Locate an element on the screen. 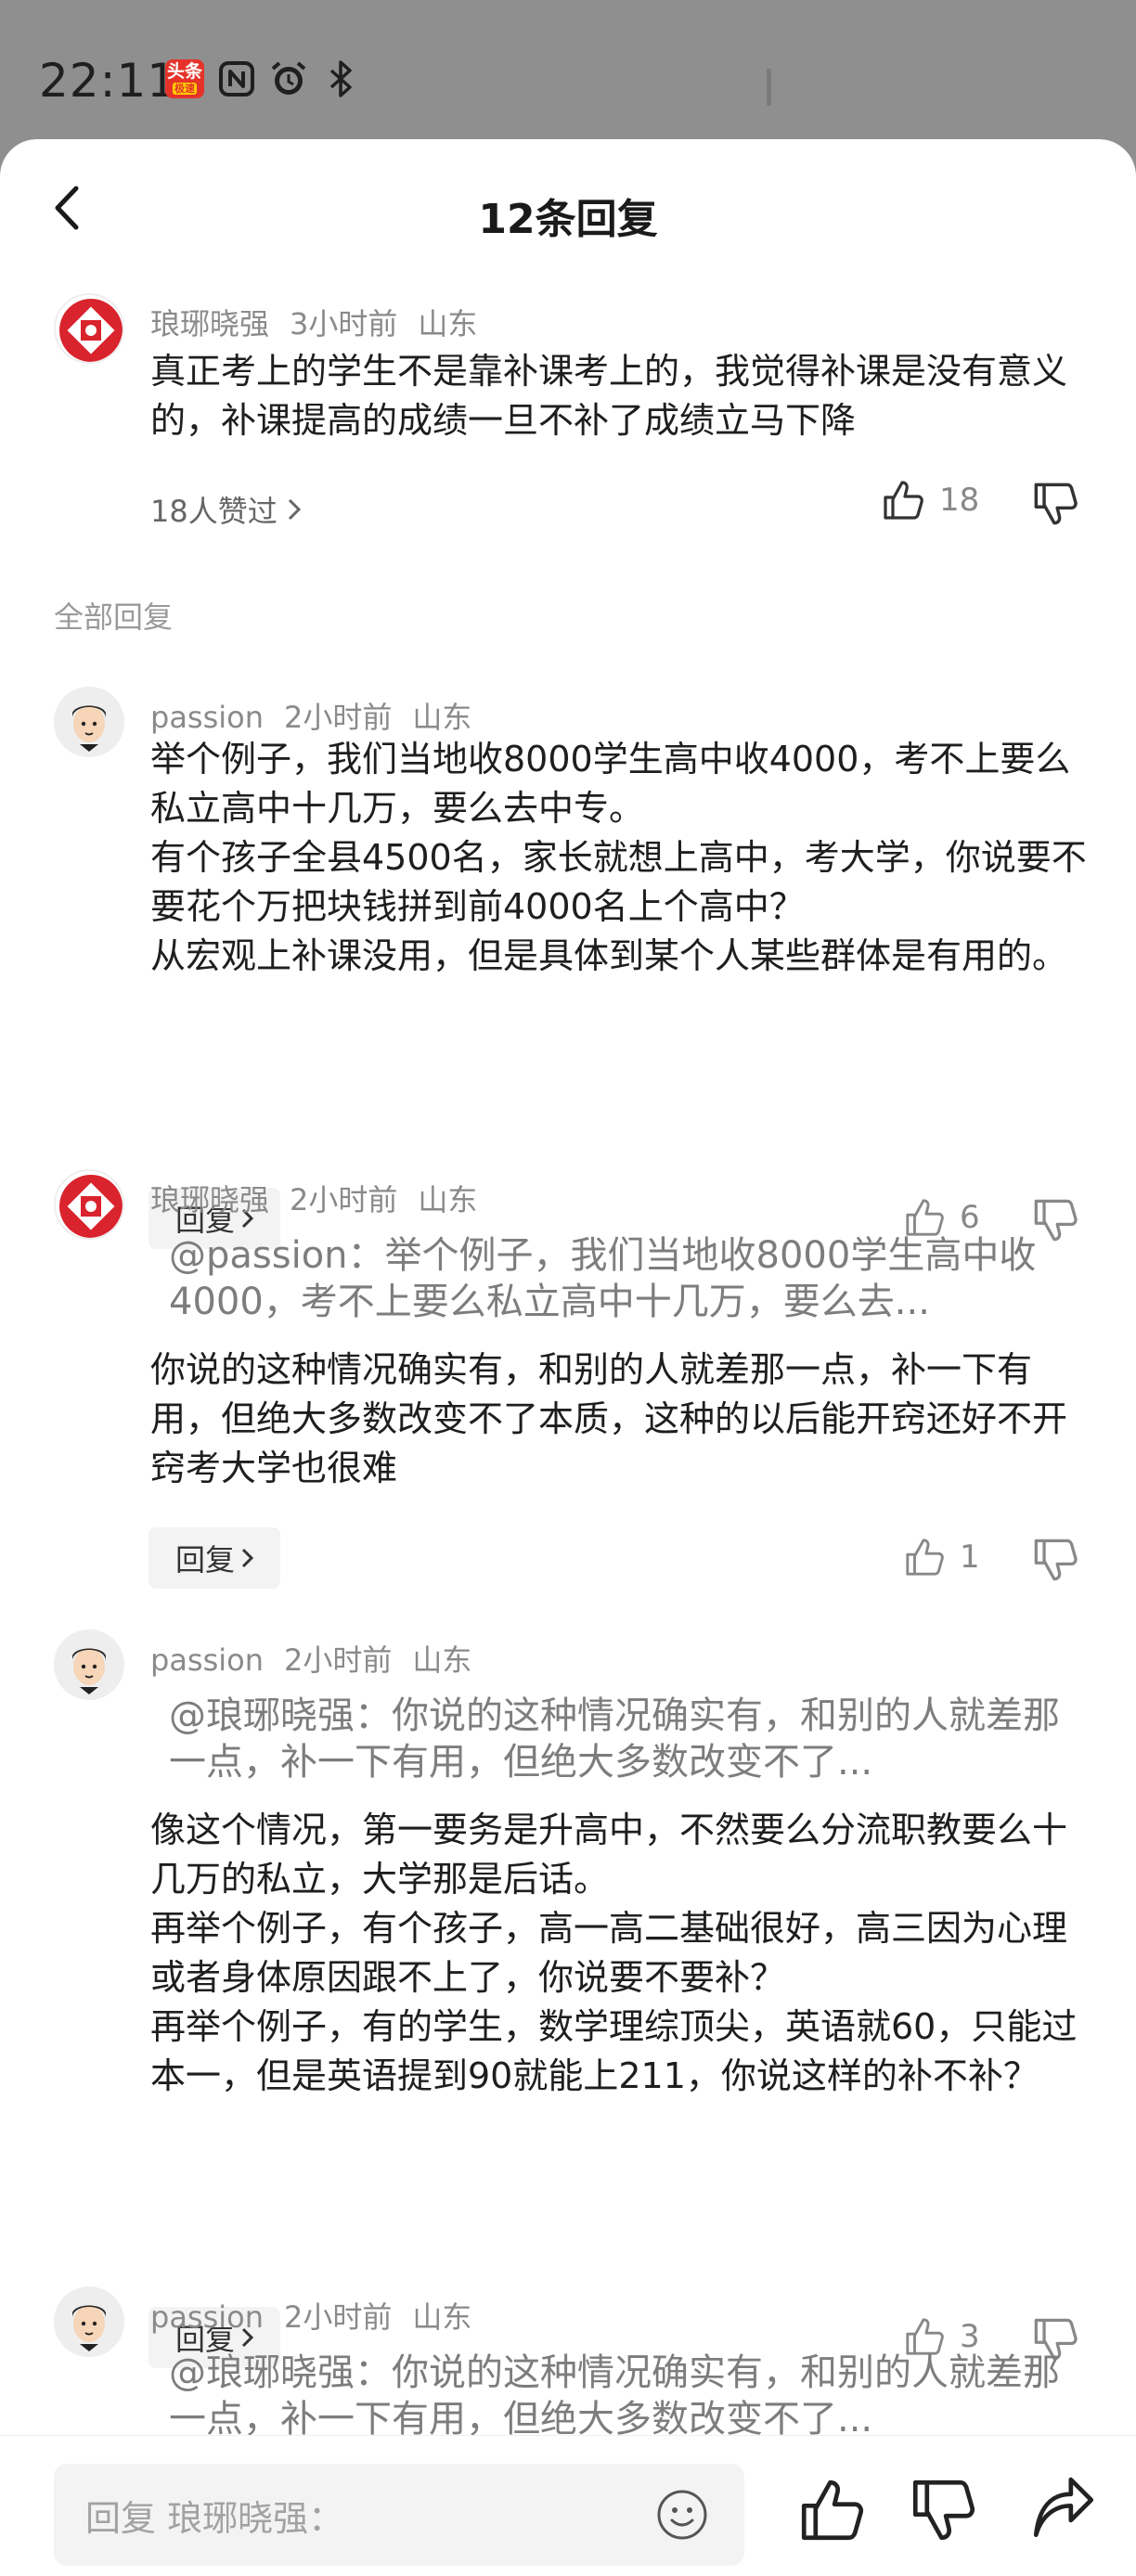 Image resolution: width=1136 pixels, height=2576 pixels. comment-meta: 琅琊晓强 3小时前 山东 is located at coordinates (323, 322).